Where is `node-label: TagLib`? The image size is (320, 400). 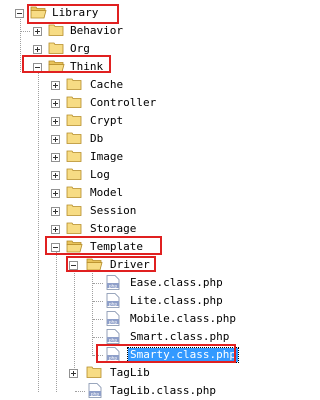 node-label: TagLib is located at coordinates (130, 372).